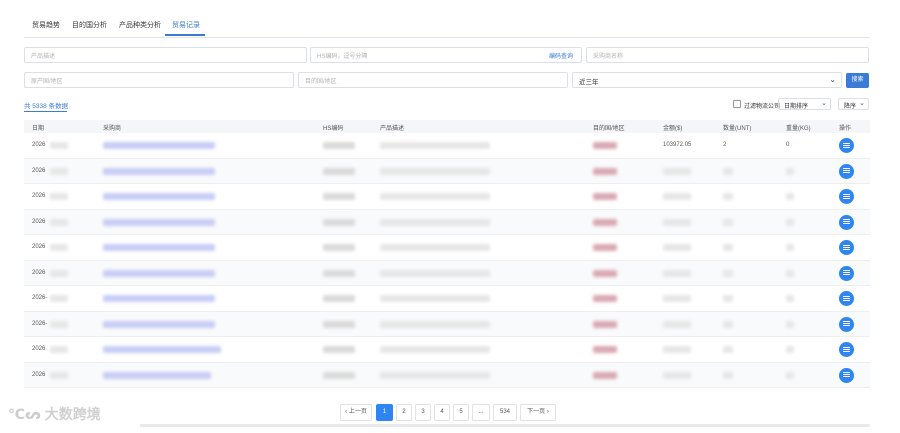  What do you see at coordinates (609, 127) in the screenshot?
I see `header-destination: 目的国/地区` at bounding box center [609, 127].